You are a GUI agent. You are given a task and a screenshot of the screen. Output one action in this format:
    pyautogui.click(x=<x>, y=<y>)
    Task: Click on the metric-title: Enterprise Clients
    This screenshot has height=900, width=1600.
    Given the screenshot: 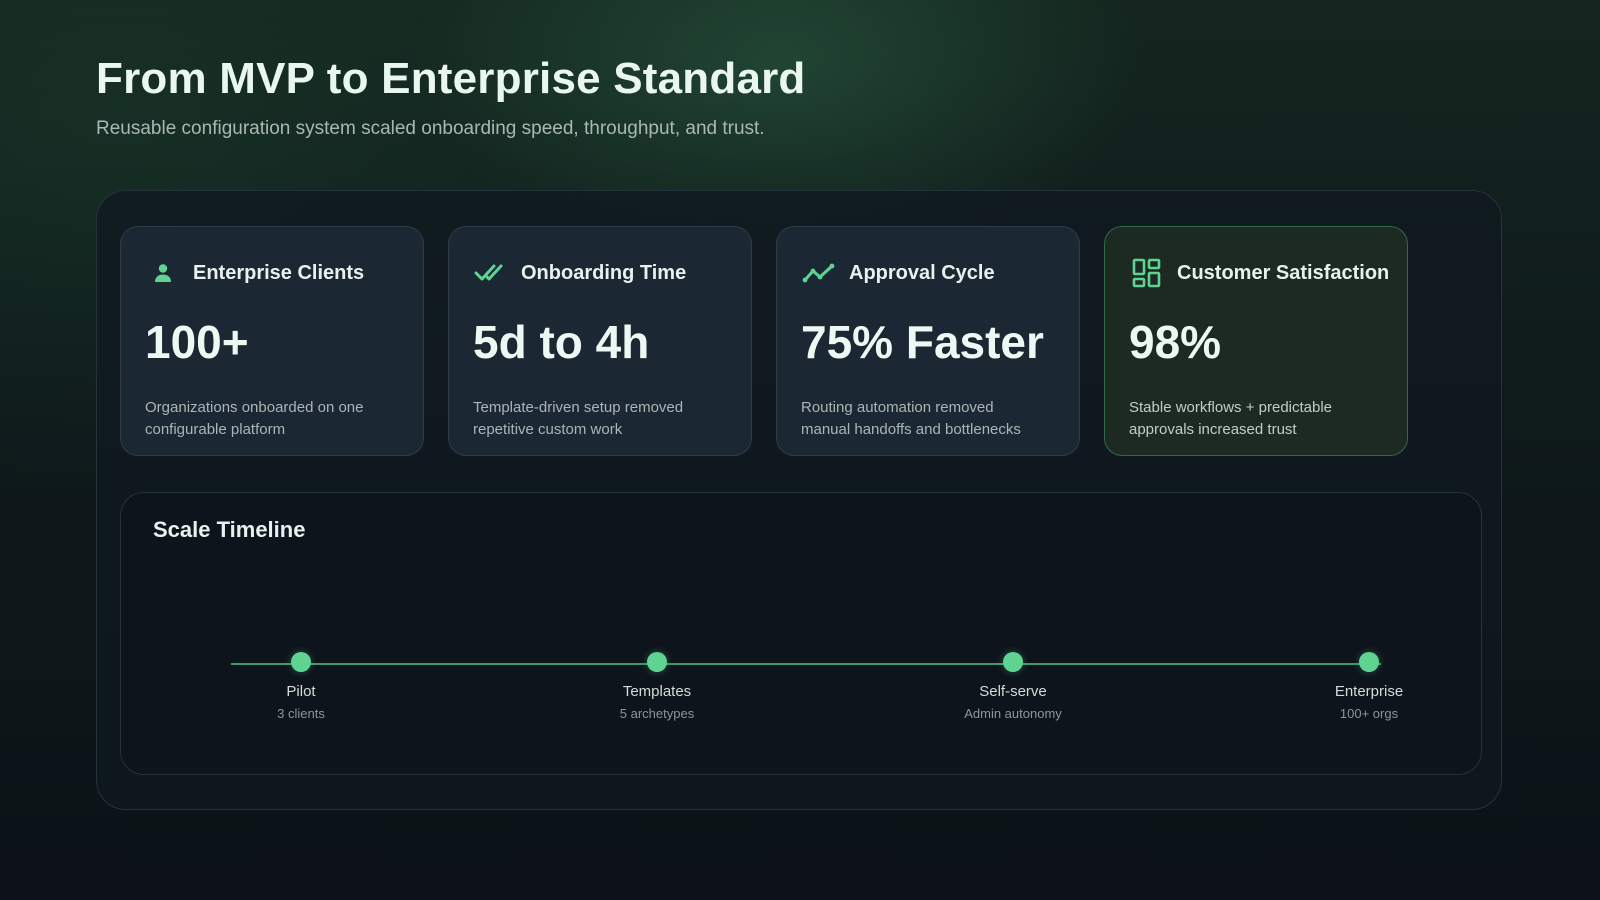 What is the action you would take?
    pyautogui.click(x=279, y=272)
    